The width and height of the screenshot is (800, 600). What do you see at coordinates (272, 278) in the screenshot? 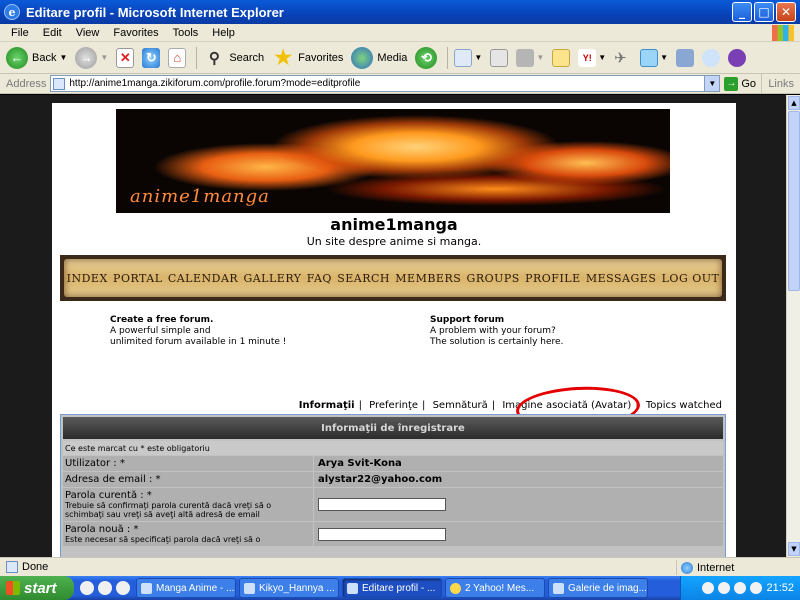
I see `nav-gallery: GALLERY` at bounding box center [272, 278].